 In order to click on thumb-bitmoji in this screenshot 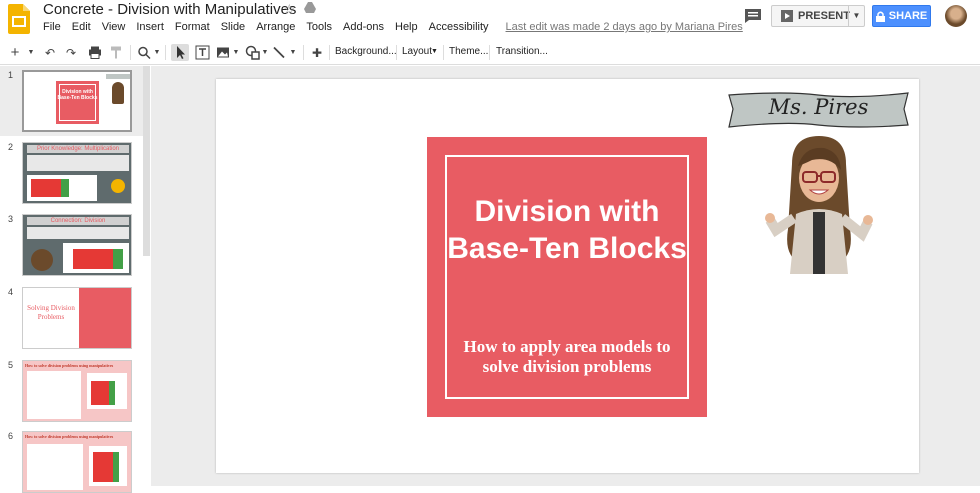, I will do `click(118, 93)`.